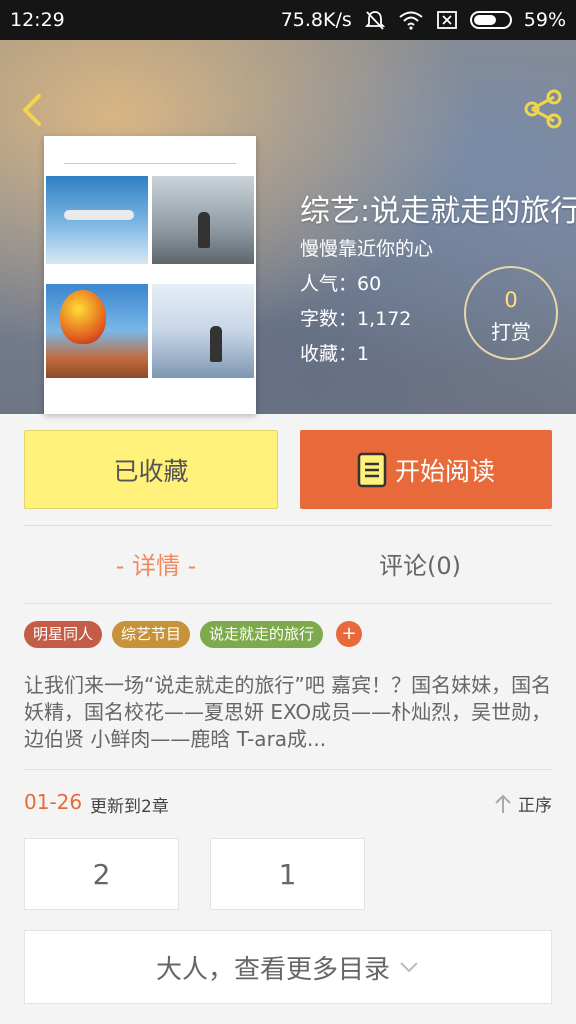 The width and height of the screenshot is (576, 1024). I want to click on sort-toggle: 正序, so click(523, 803).